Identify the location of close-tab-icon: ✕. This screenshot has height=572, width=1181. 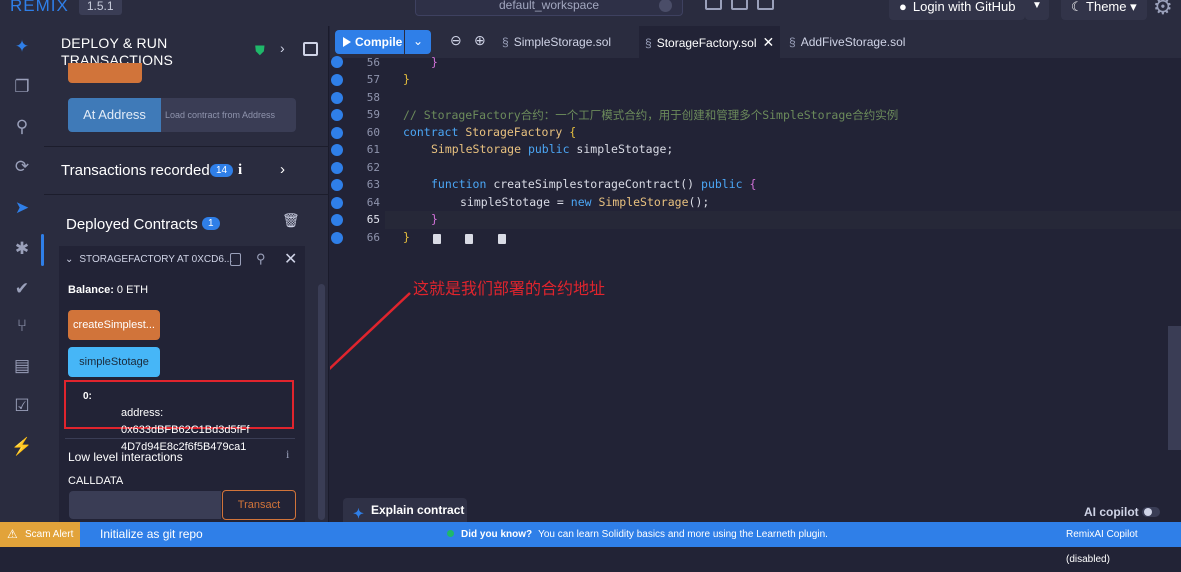
(769, 42).